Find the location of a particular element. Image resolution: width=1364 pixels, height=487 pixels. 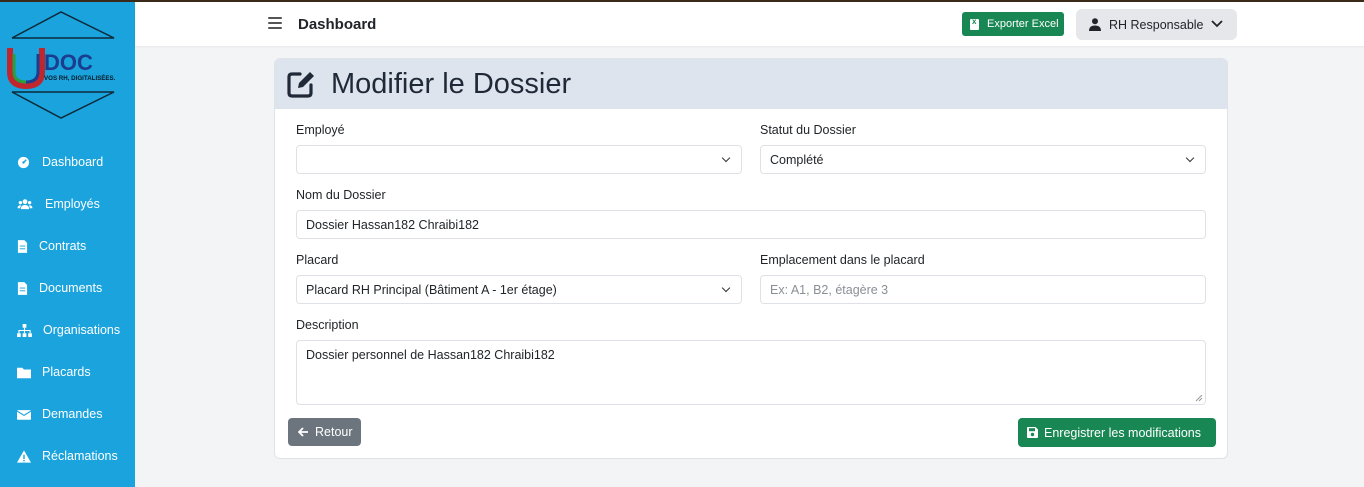

dashboard-icon is located at coordinates (23, 162).